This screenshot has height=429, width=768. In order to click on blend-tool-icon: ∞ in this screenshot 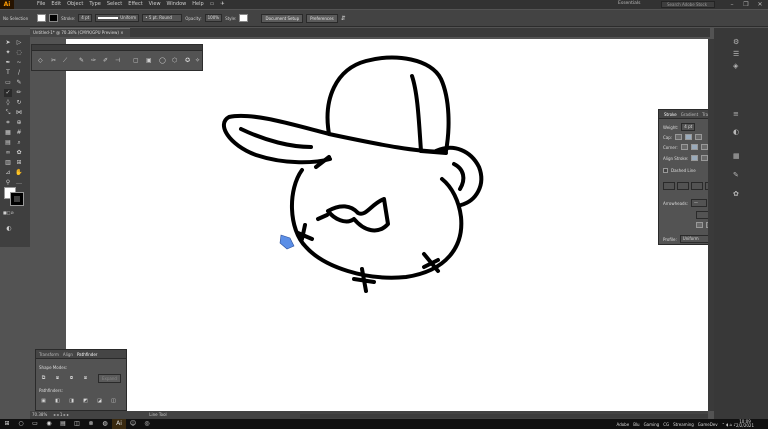, I will do `click(8, 153)`.